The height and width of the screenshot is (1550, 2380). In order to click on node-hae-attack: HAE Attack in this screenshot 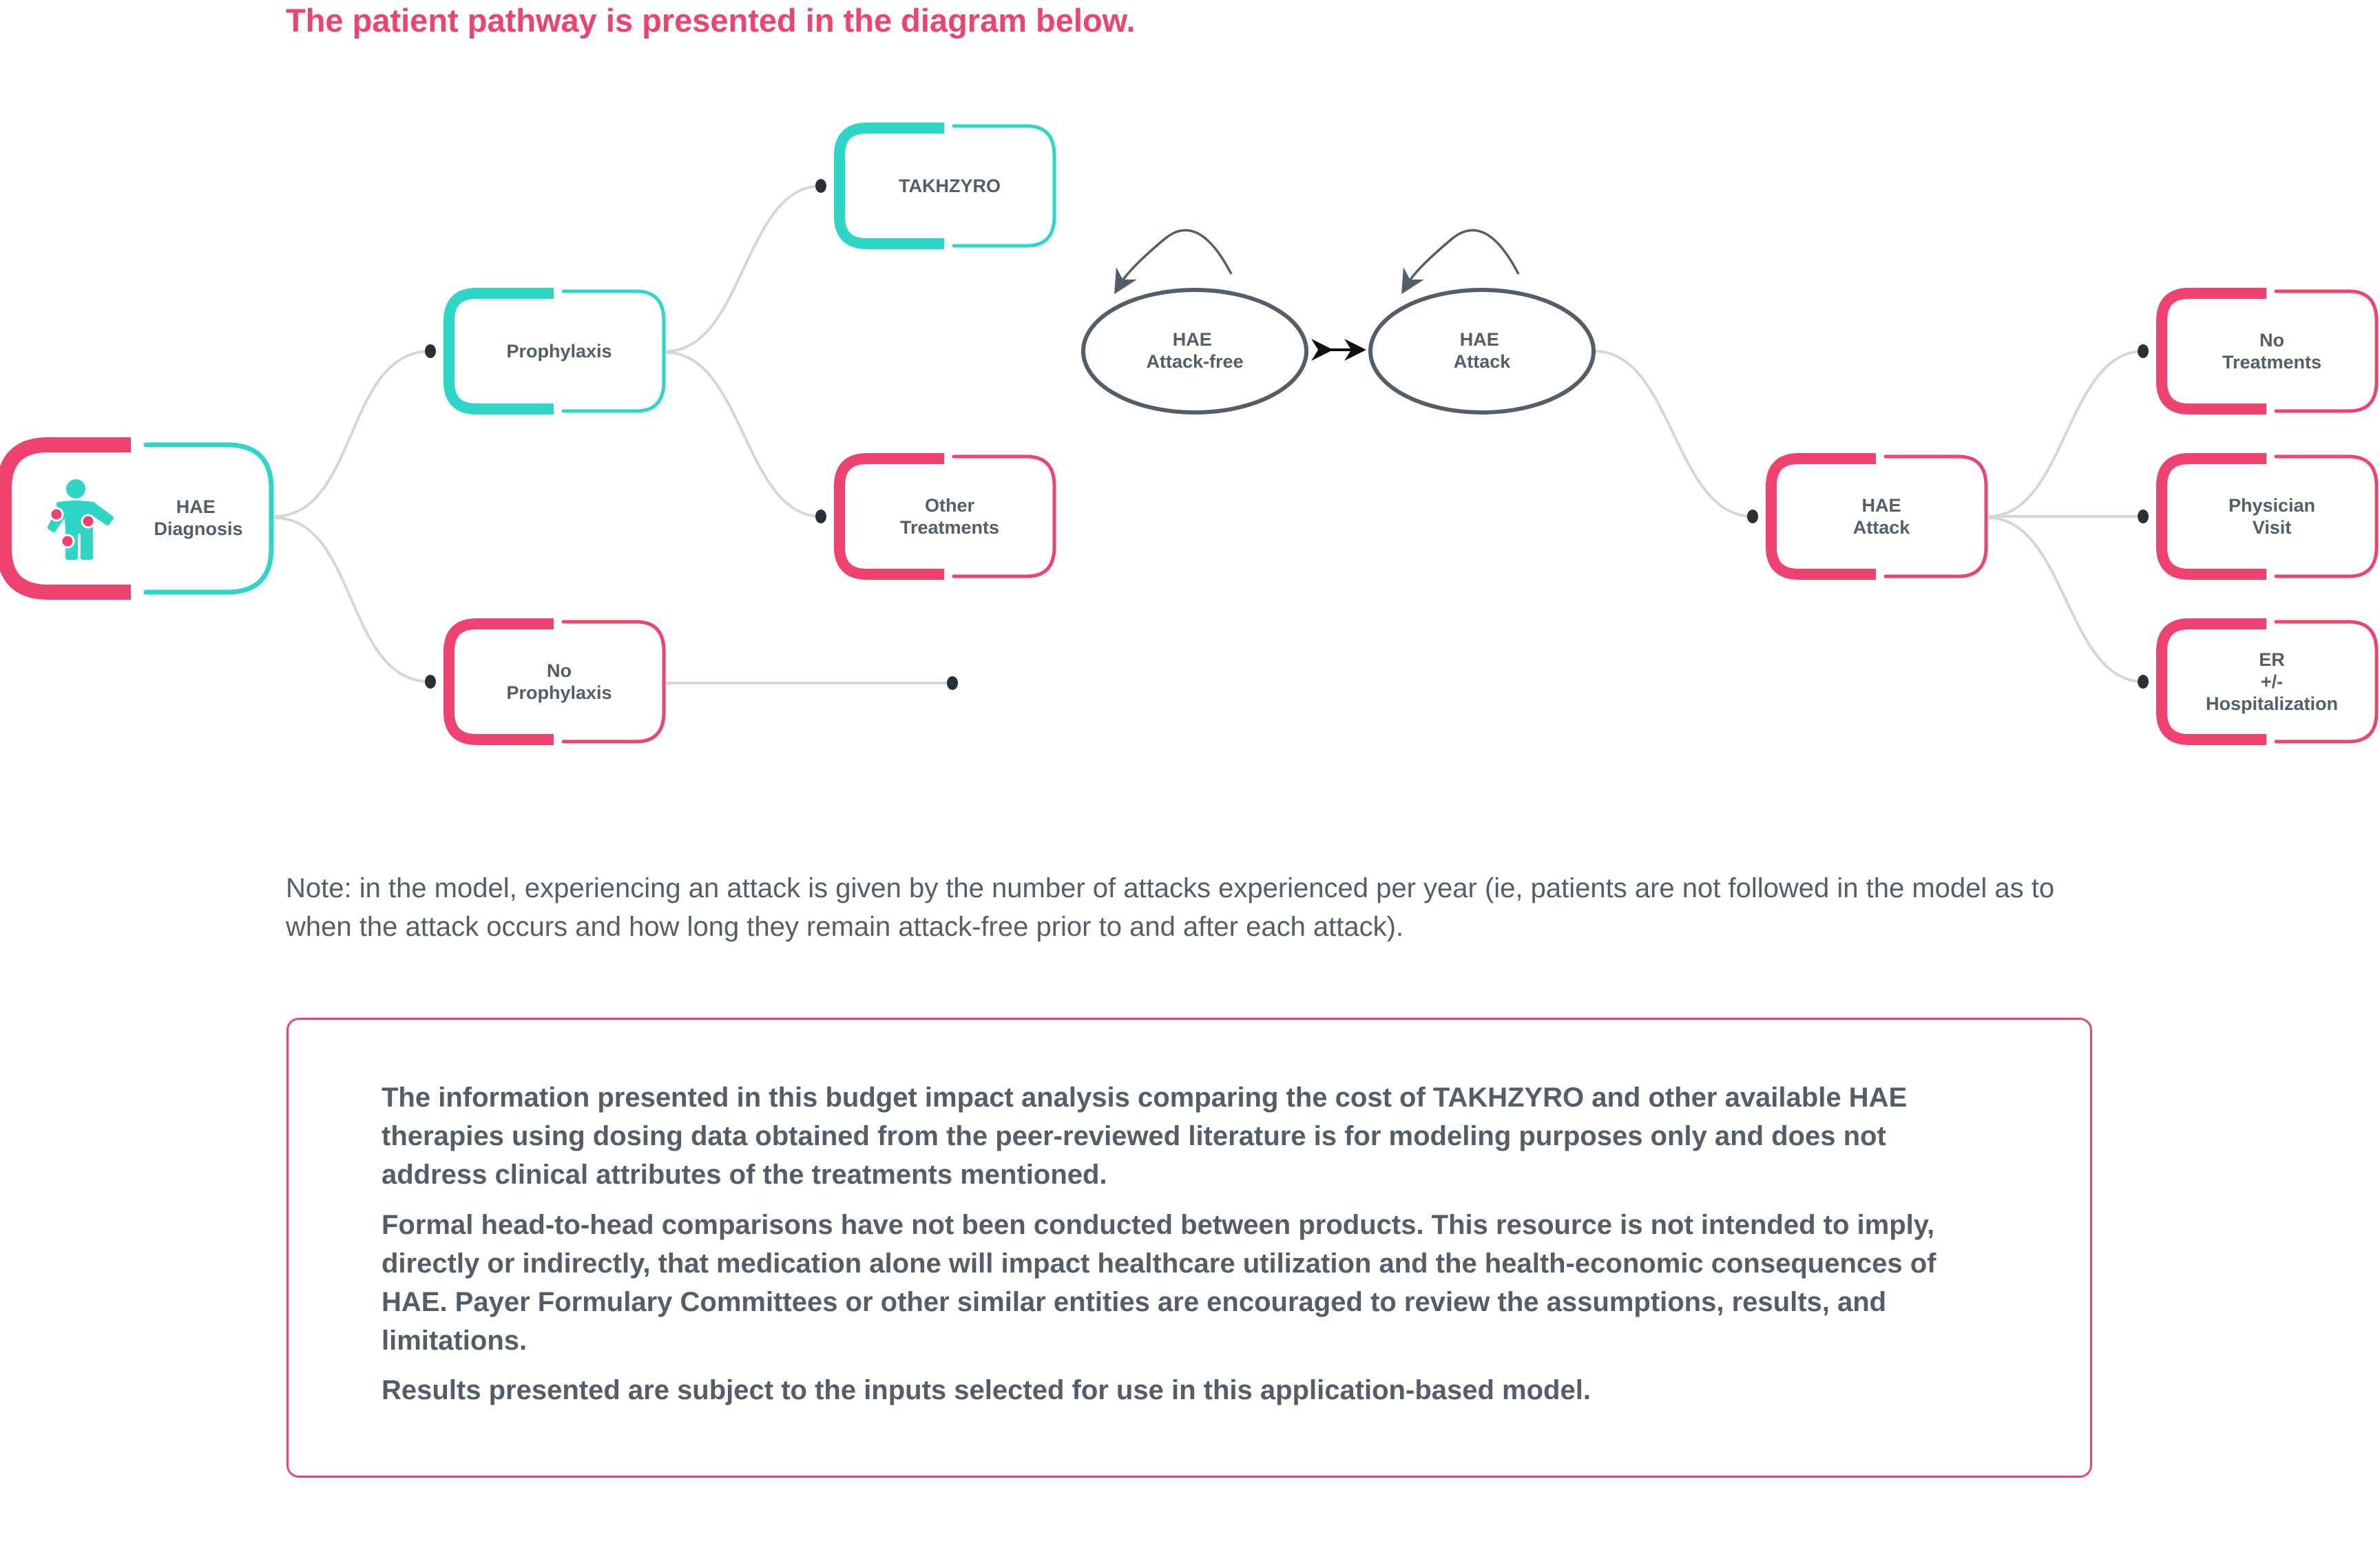, I will do `click(1877, 516)`.